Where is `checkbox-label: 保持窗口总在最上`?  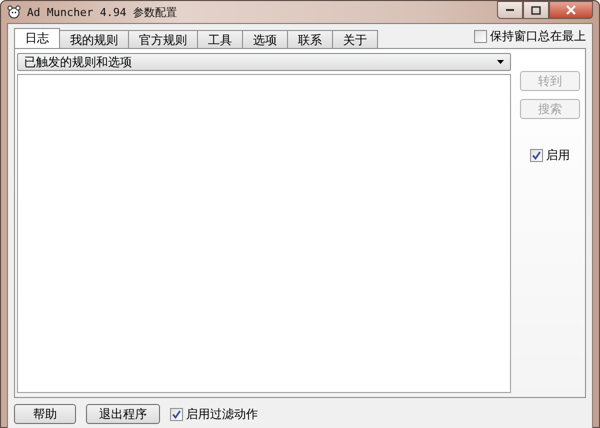
checkbox-label: 保持窗口总在最上 is located at coordinates (538, 36).